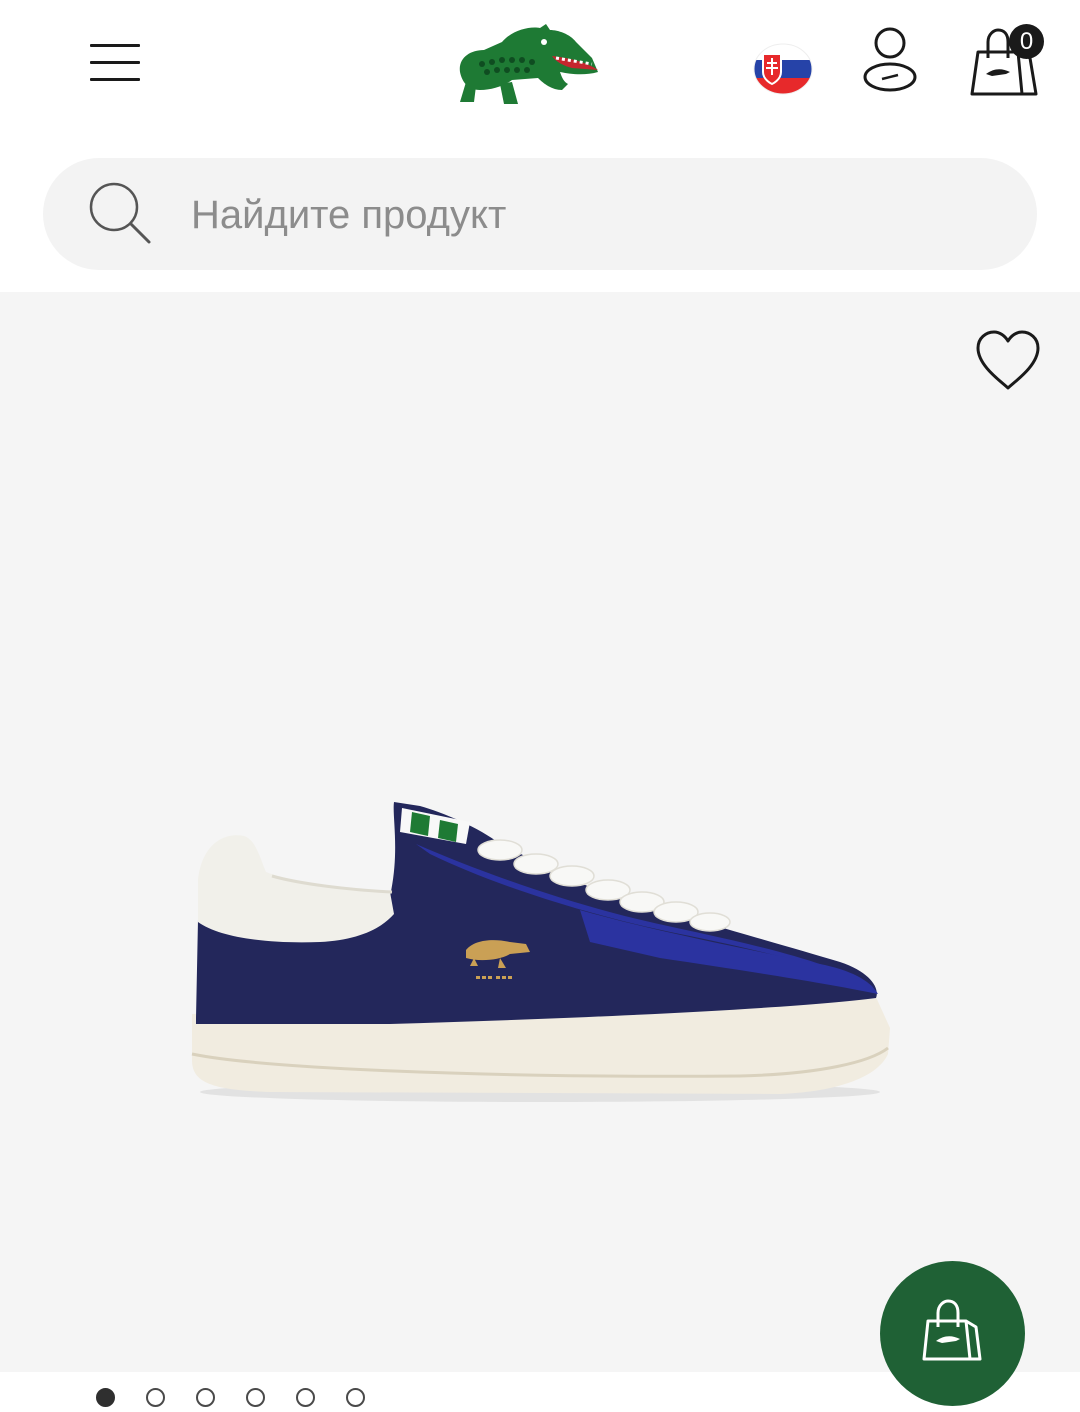  I want to click on product-image, so click(540, 952).